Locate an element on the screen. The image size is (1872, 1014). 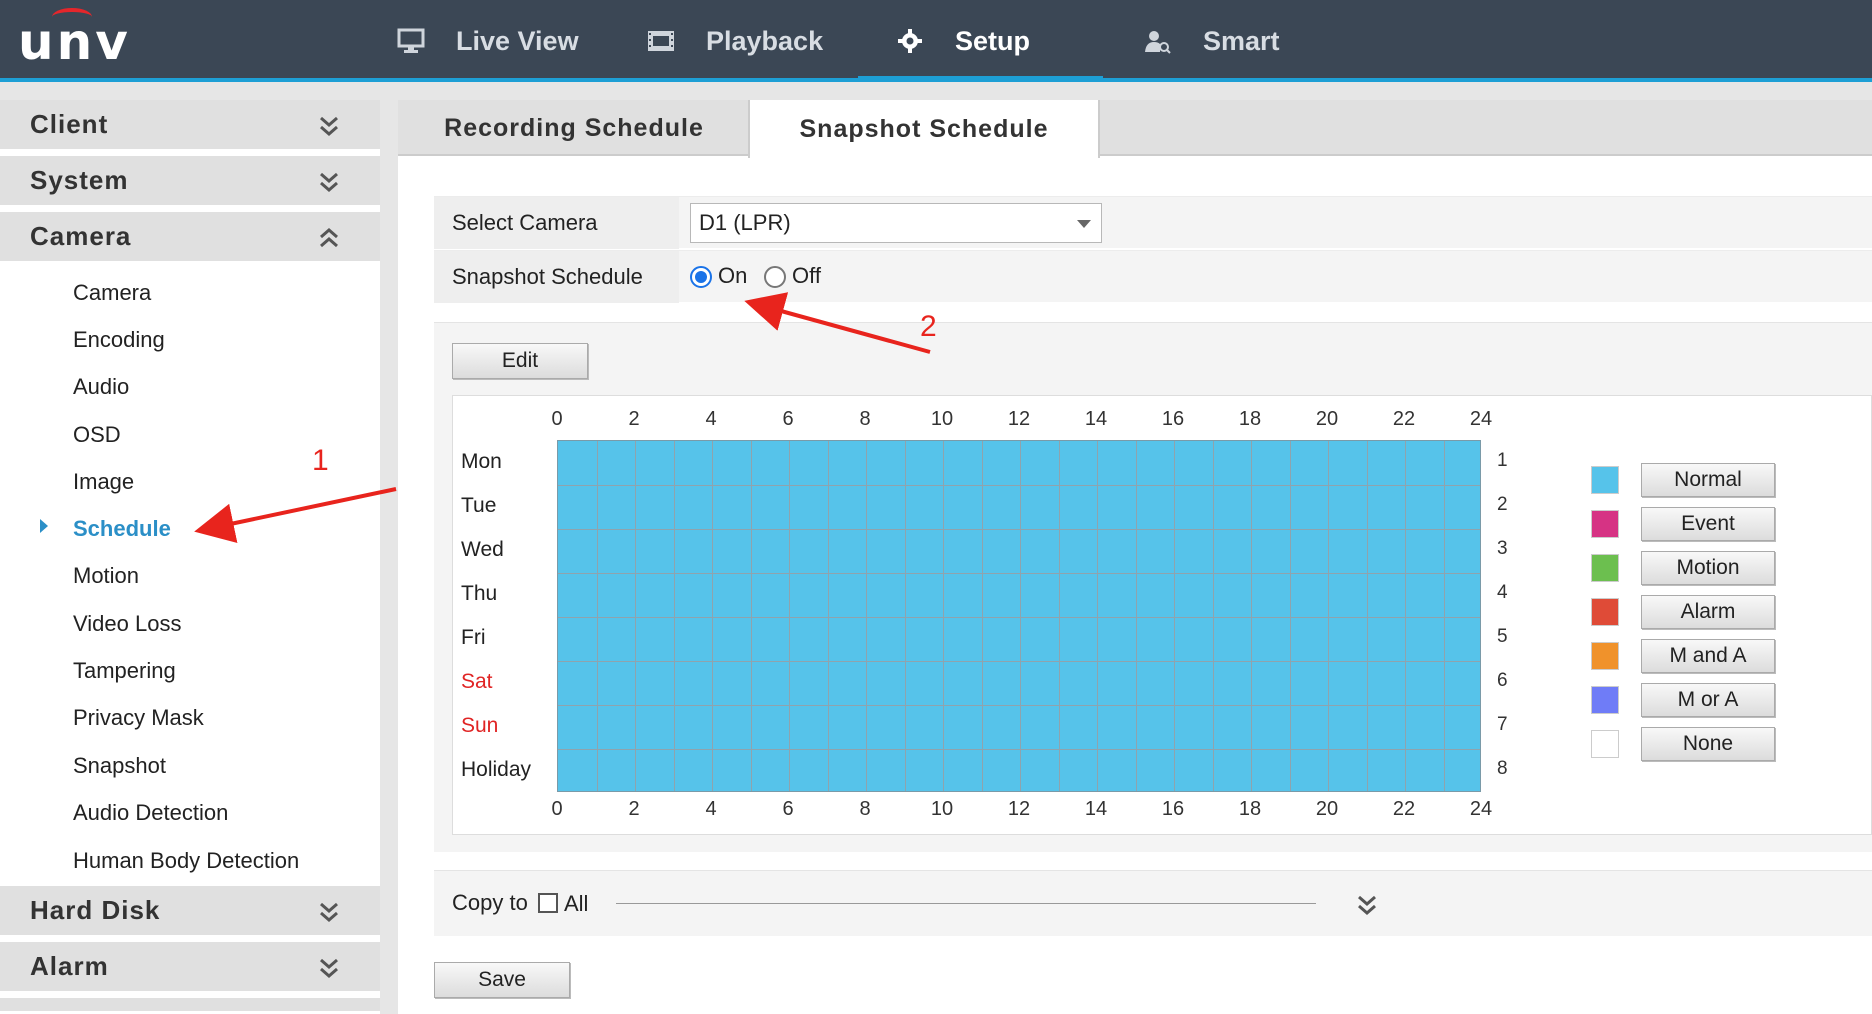
legend-button-event: Event is located at coordinates (1708, 524).